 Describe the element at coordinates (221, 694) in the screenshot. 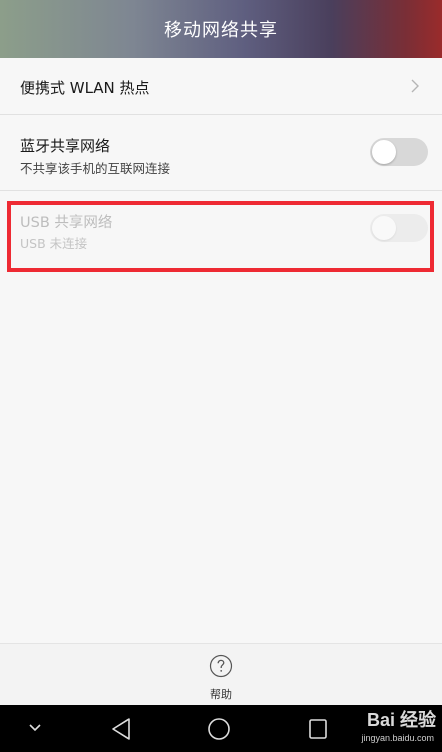

I see `help-label: 帮助` at that location.